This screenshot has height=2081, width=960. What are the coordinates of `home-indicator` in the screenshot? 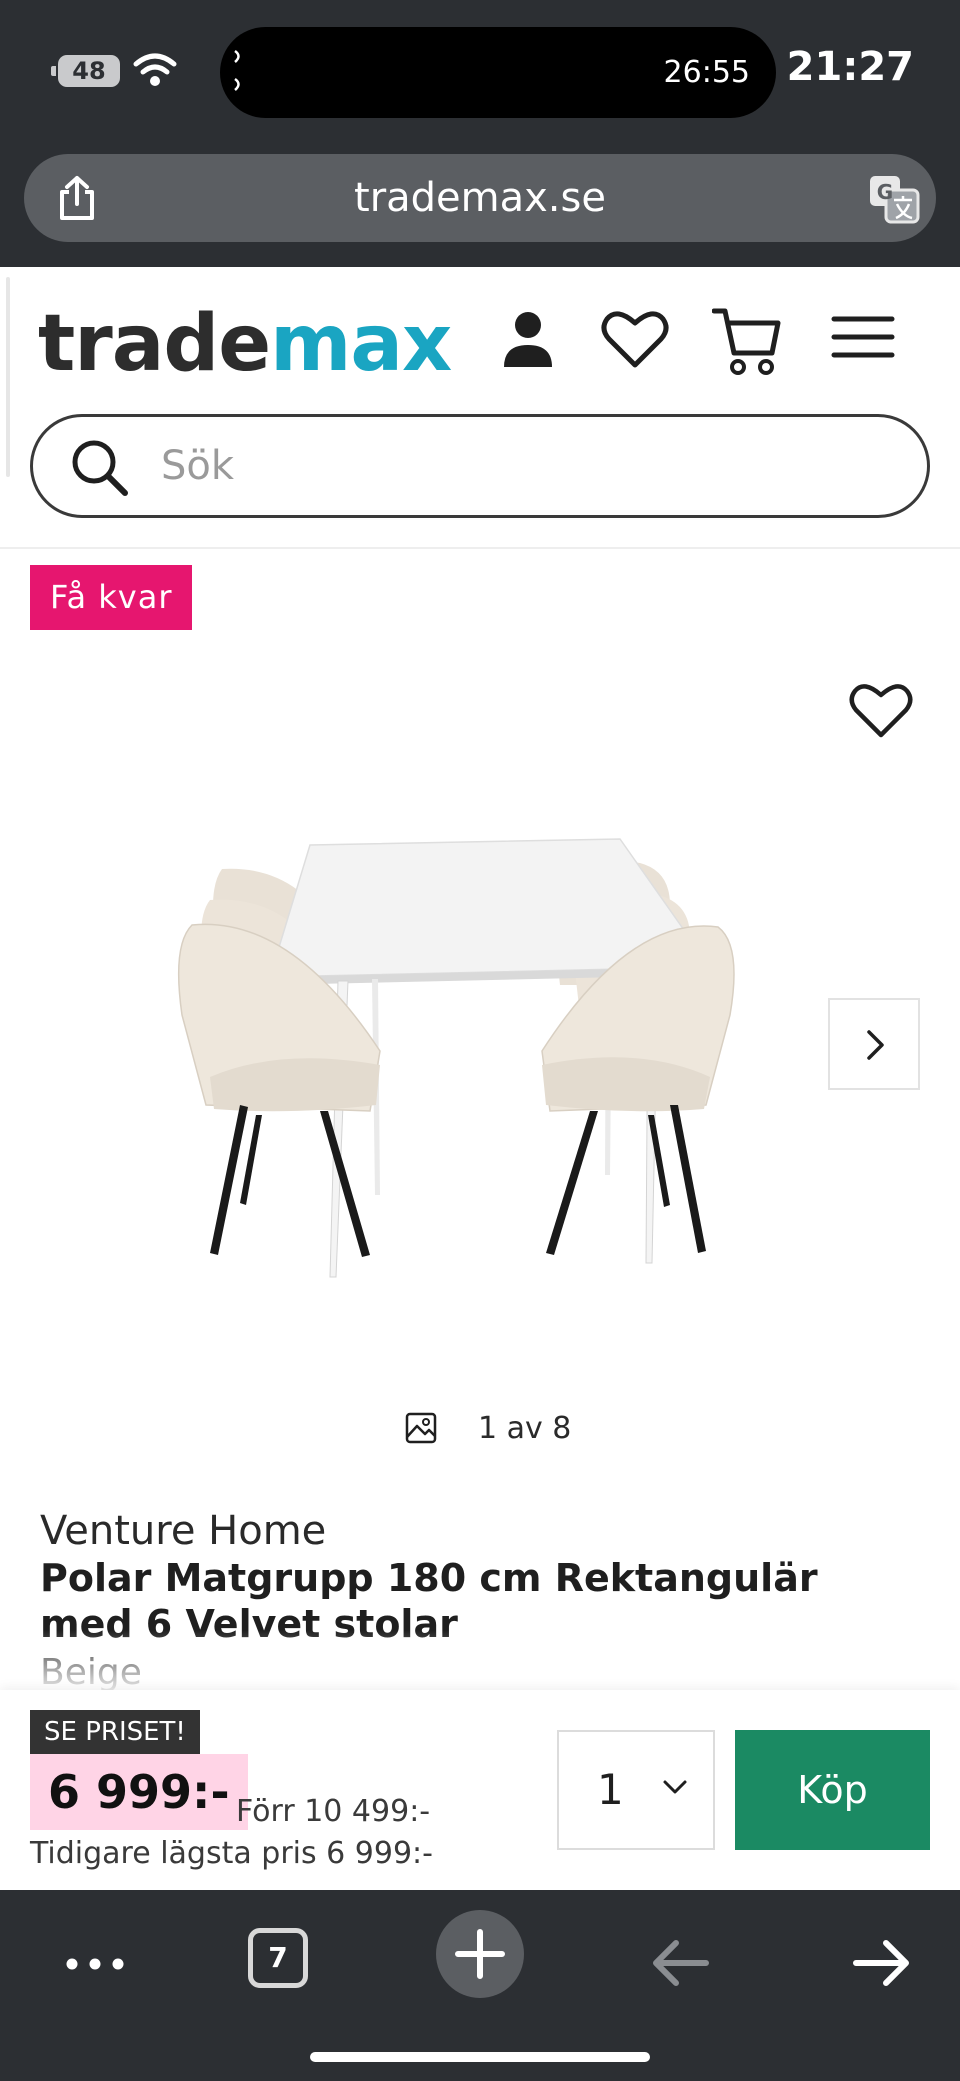 It's located at (480, 2057).